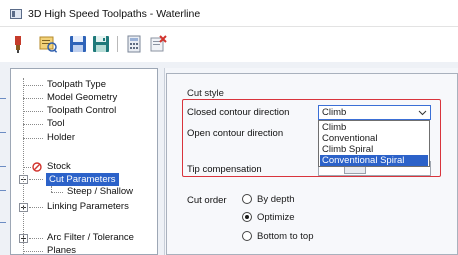 This screenshot has height=255, width=458. Describe the element at coordinates (59, 166) in the screenshot. I see `tree-item-stock: Stock` at that location.